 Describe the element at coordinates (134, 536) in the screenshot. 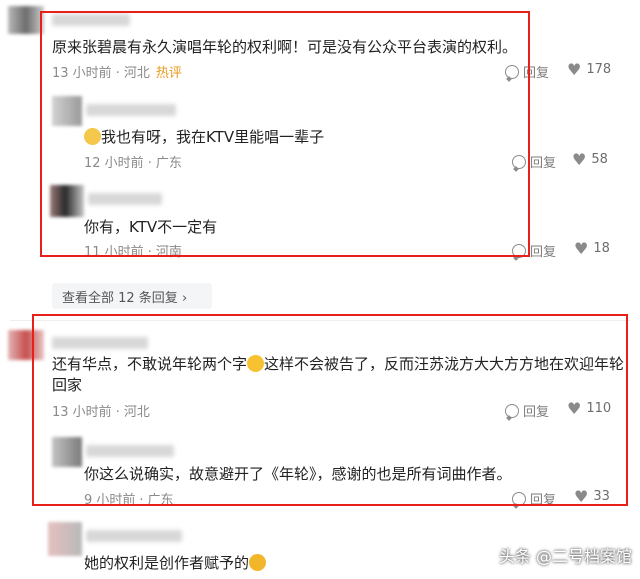

I see `username-blurred` at that location.